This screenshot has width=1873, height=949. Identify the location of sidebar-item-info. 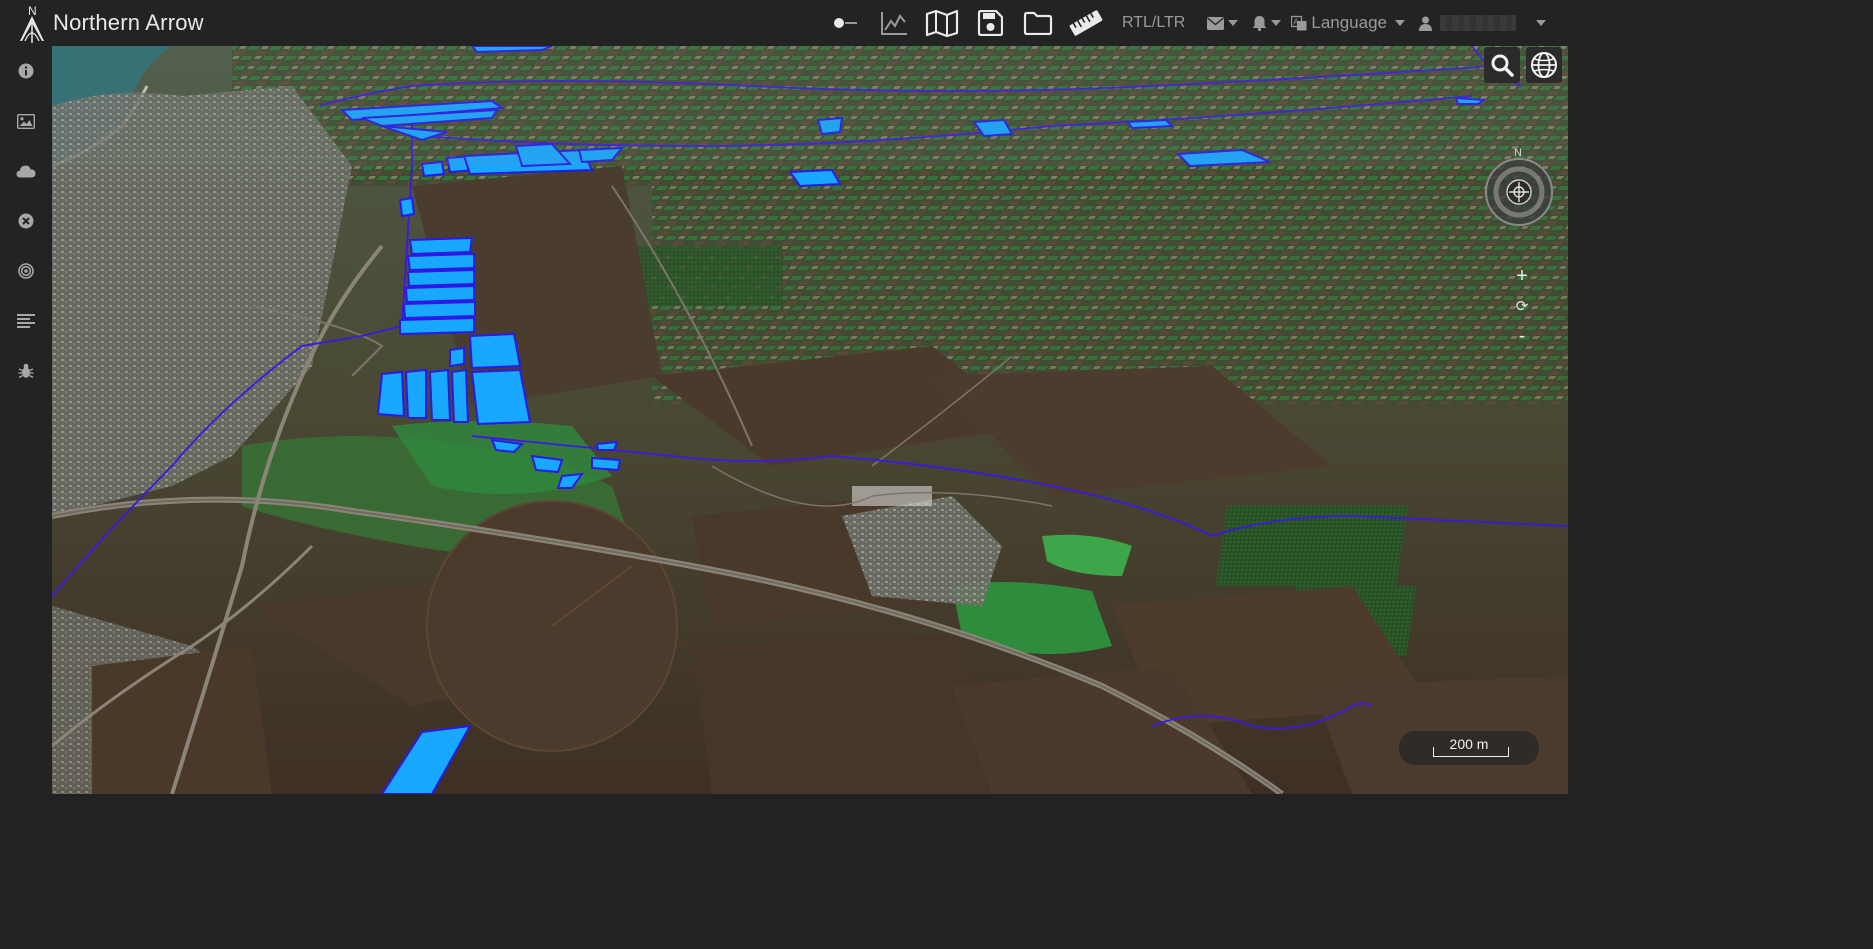
(26, 71).